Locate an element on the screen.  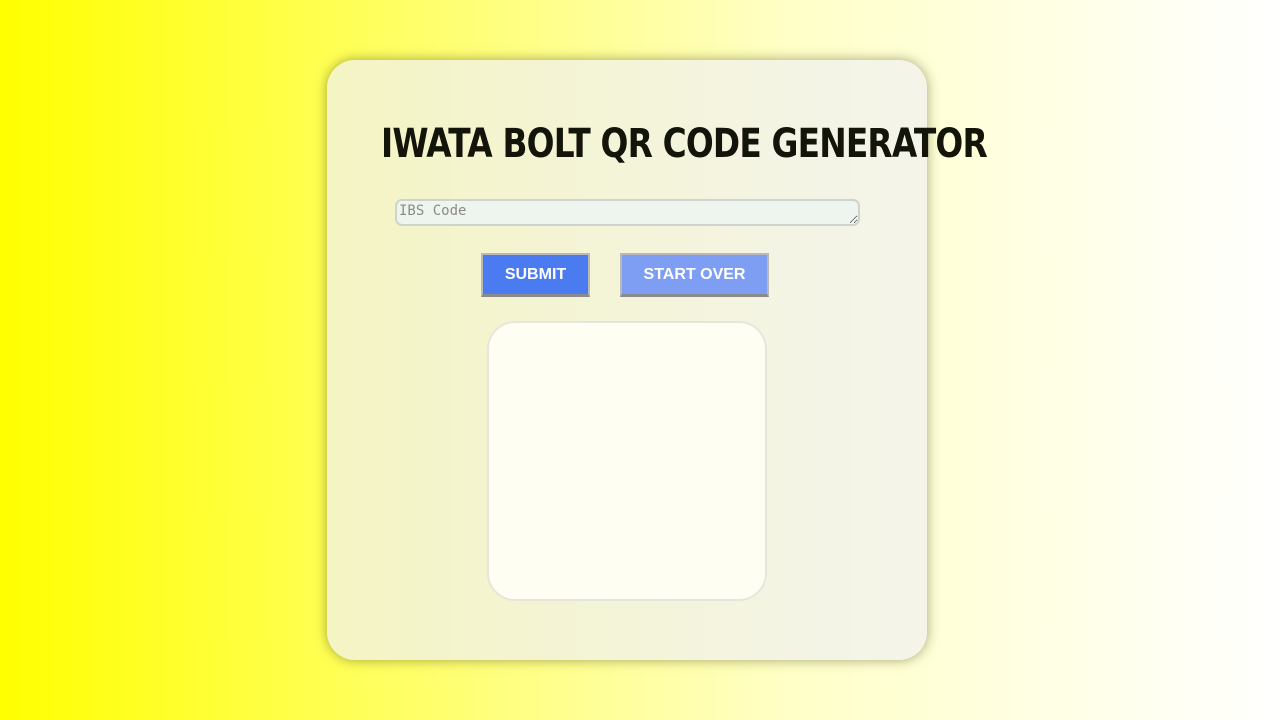
start-over-button: START OVER is located at coordinates (694, 275).